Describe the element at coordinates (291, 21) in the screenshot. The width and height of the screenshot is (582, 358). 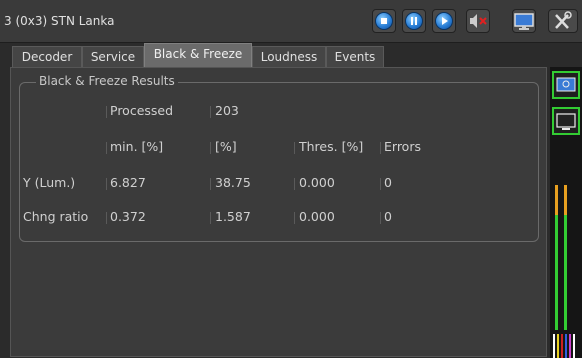
I see `title-bar: 3 (0x3) STN Lanka` at that location.